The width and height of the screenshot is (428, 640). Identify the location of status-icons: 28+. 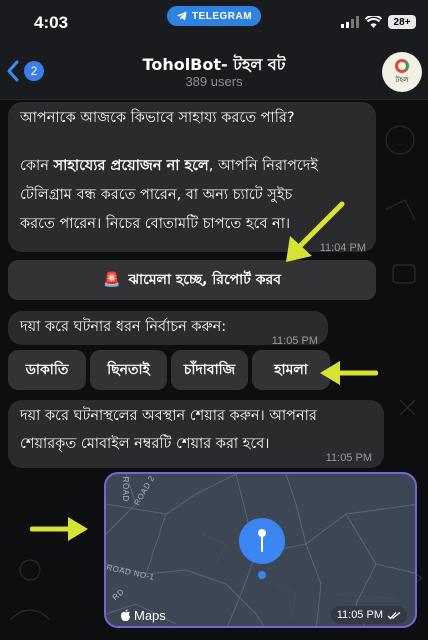
(378, 22).